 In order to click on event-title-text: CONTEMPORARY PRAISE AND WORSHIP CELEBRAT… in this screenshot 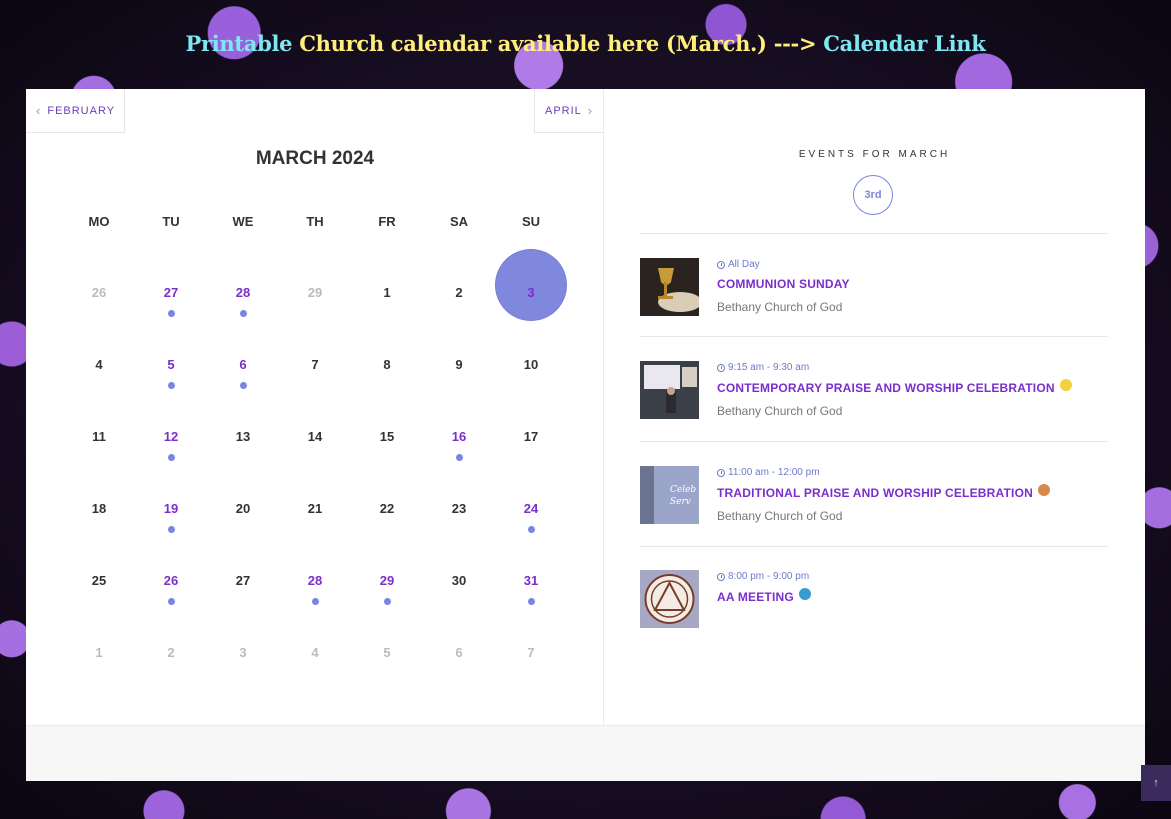, I will do `click(886, 388)`.